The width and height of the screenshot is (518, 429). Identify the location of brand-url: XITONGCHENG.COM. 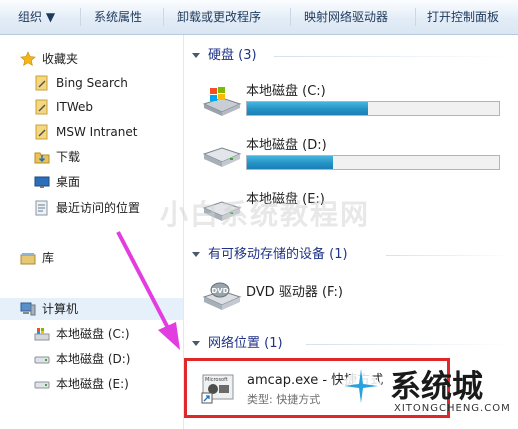
(452, 408).